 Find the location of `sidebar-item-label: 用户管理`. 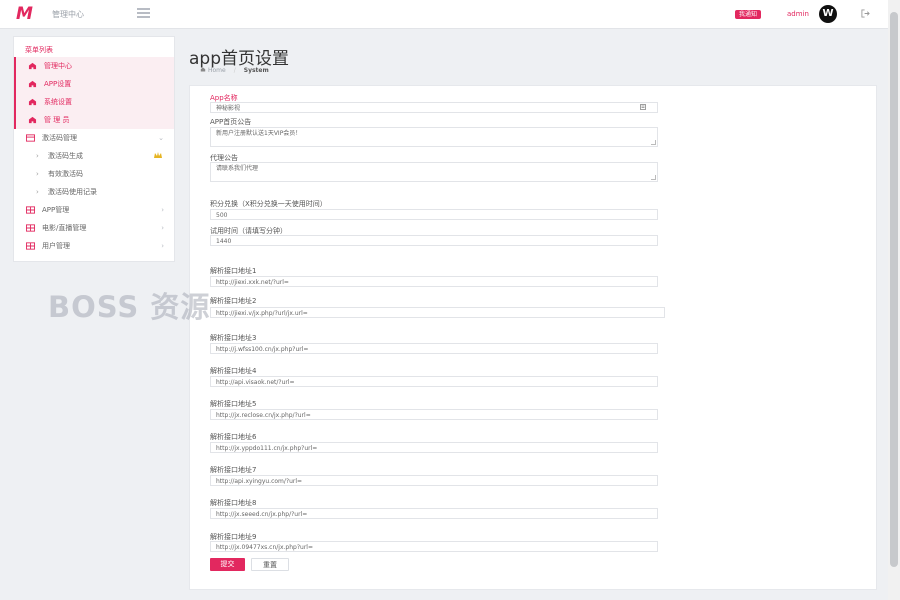

sidebar-item-label: 用户管理 is located at coordinates (56, 246).